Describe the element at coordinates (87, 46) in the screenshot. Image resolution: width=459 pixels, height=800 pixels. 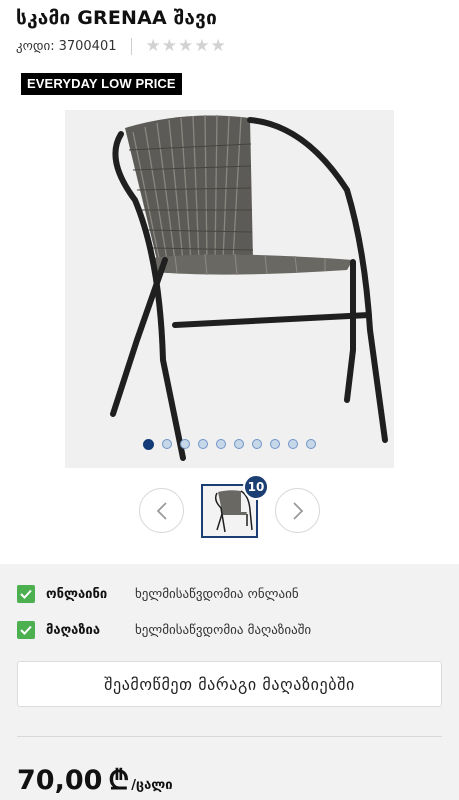
I see `product-code-value: 3700401` at that location.